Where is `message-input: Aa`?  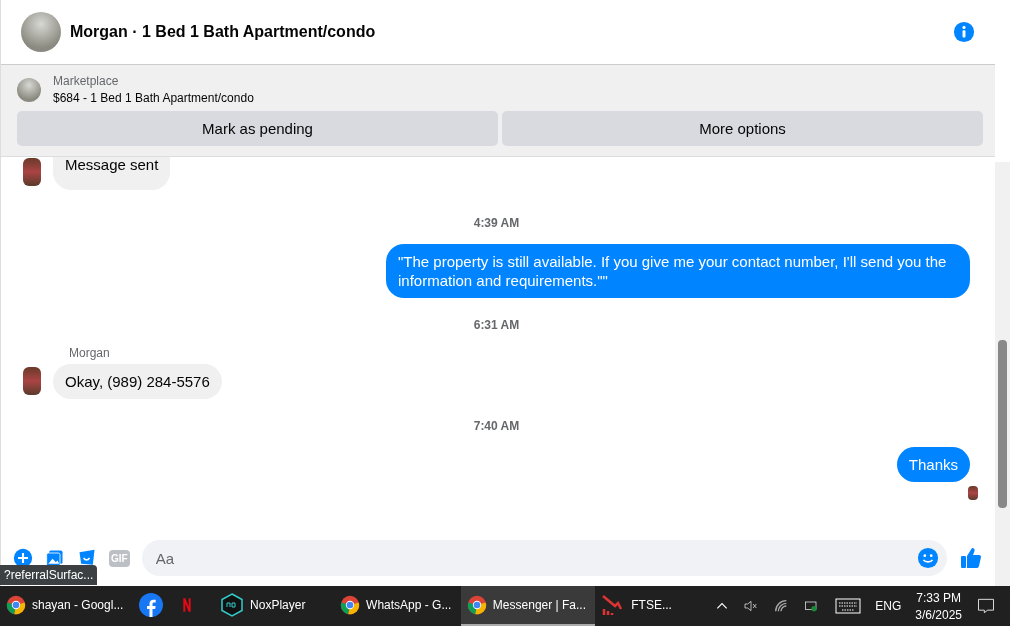
message-input: Aa is located at coordinates (535, 558).